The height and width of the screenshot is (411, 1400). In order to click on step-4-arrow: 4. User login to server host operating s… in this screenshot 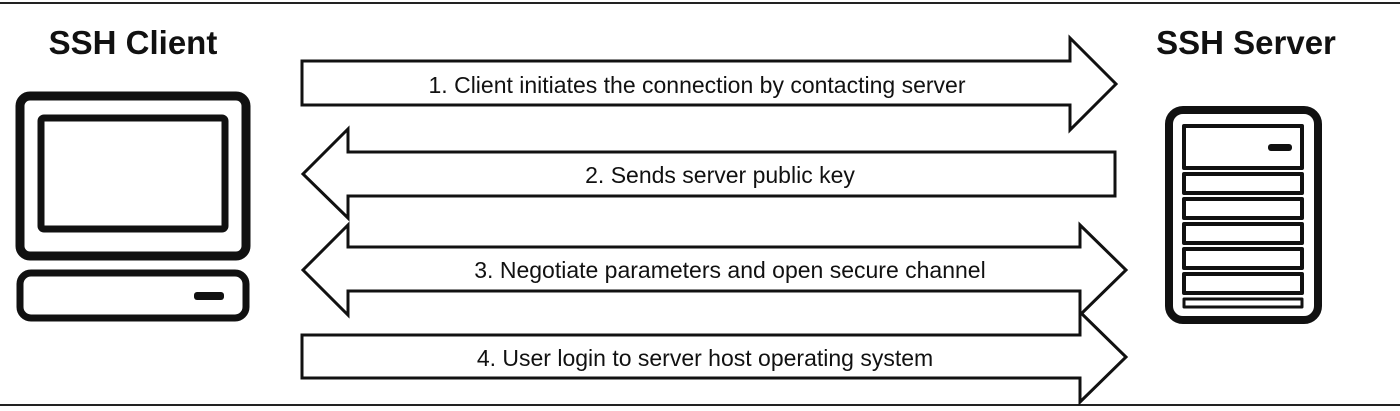, I will do `click(714, 357)`.